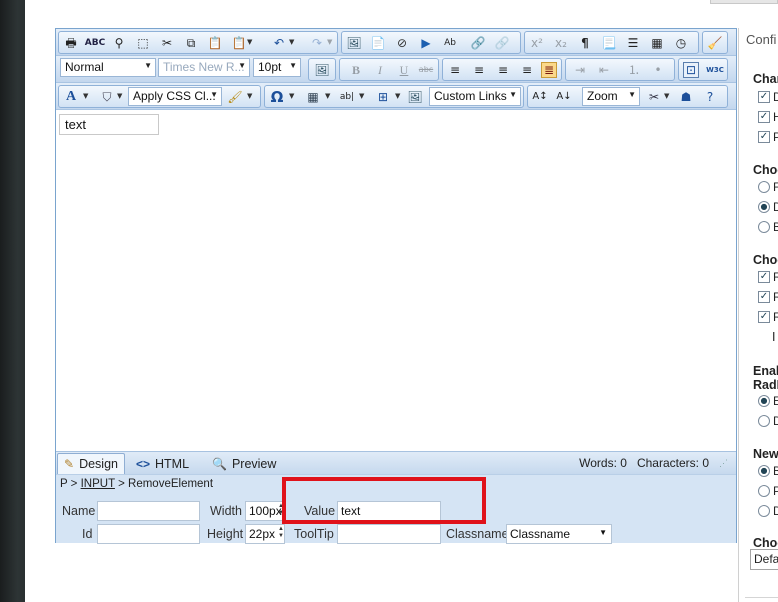 The image size is (778, 602). I want to click on align-right-icon: ≡, so click(503, 70).